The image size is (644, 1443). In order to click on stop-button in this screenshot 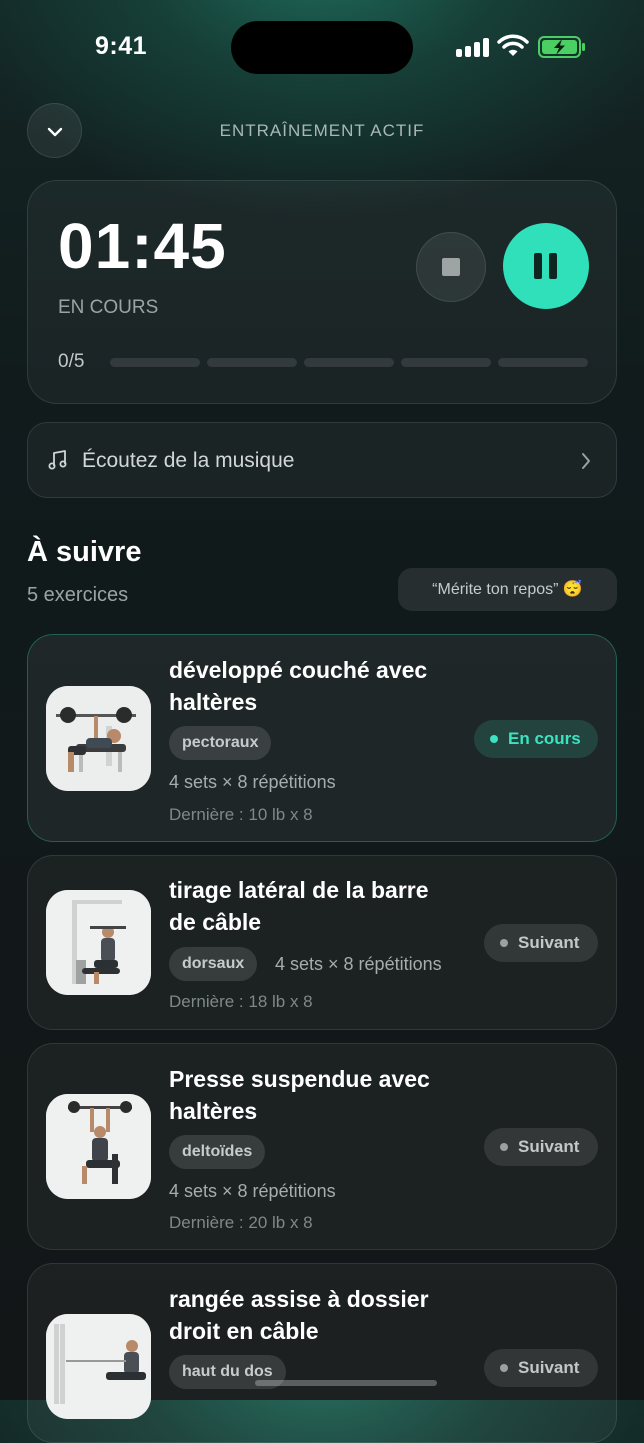, I will do `click(451, 267)`.